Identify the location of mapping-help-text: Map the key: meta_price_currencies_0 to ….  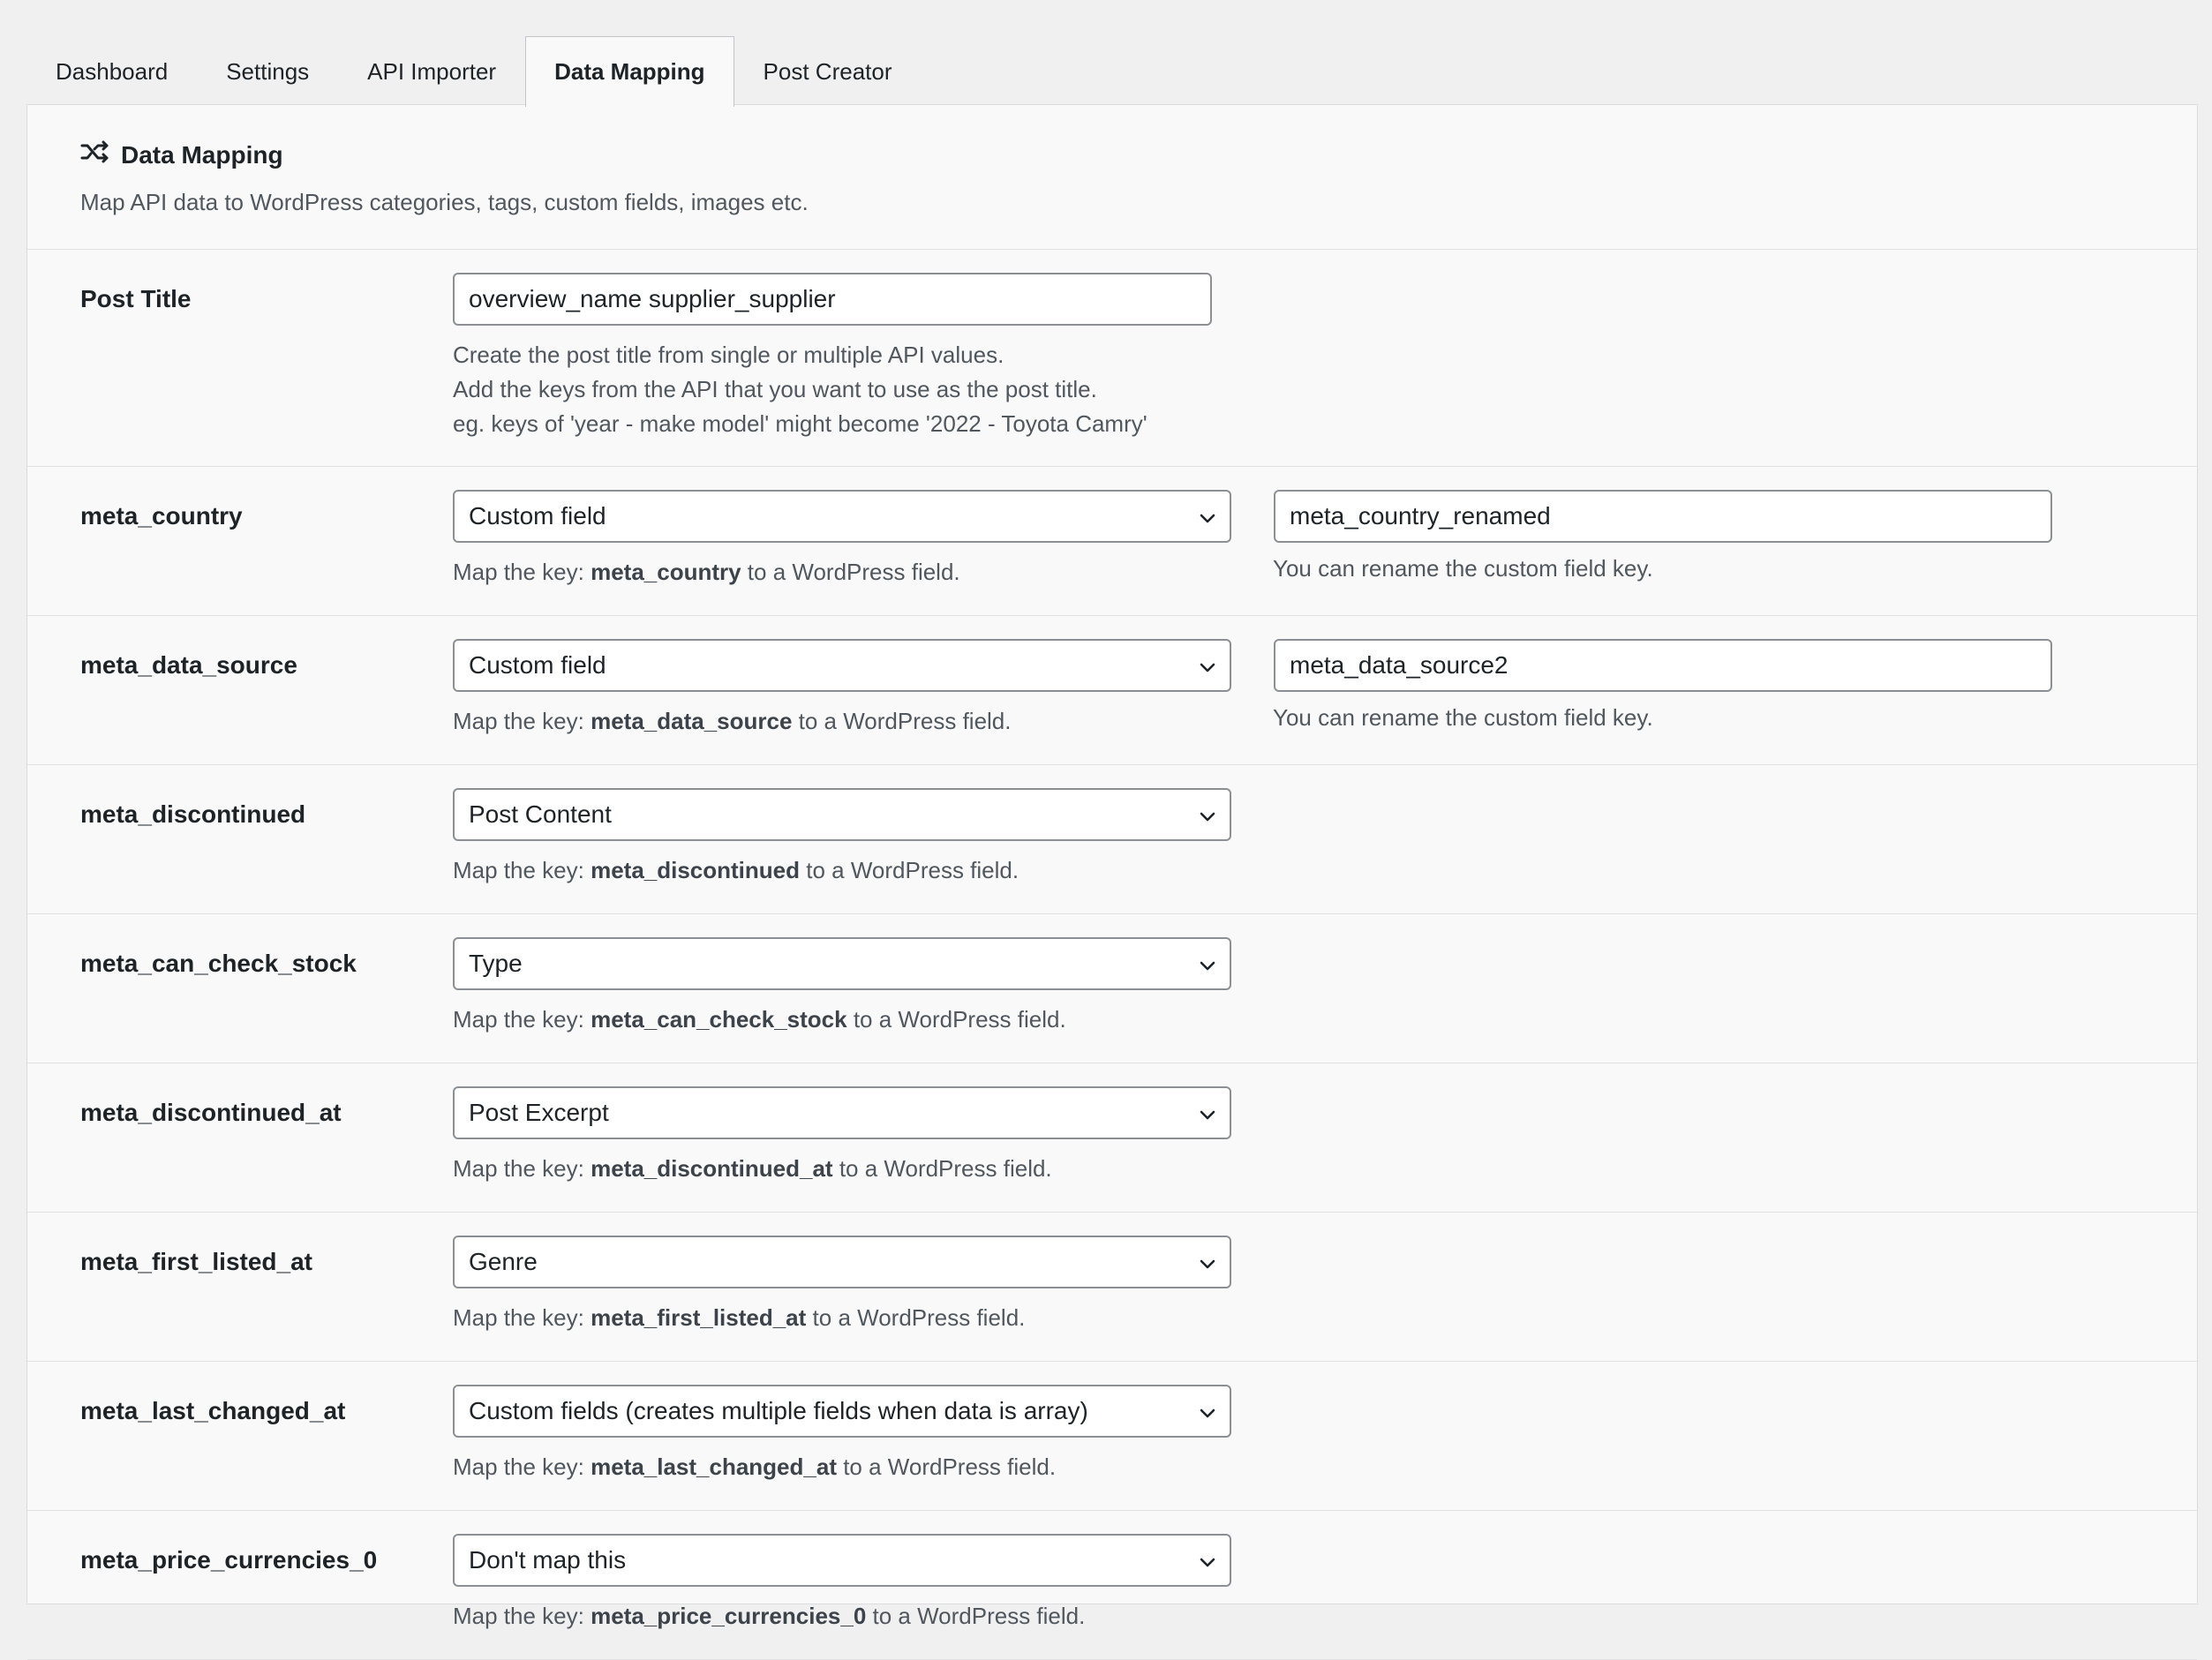
(769, 1616).